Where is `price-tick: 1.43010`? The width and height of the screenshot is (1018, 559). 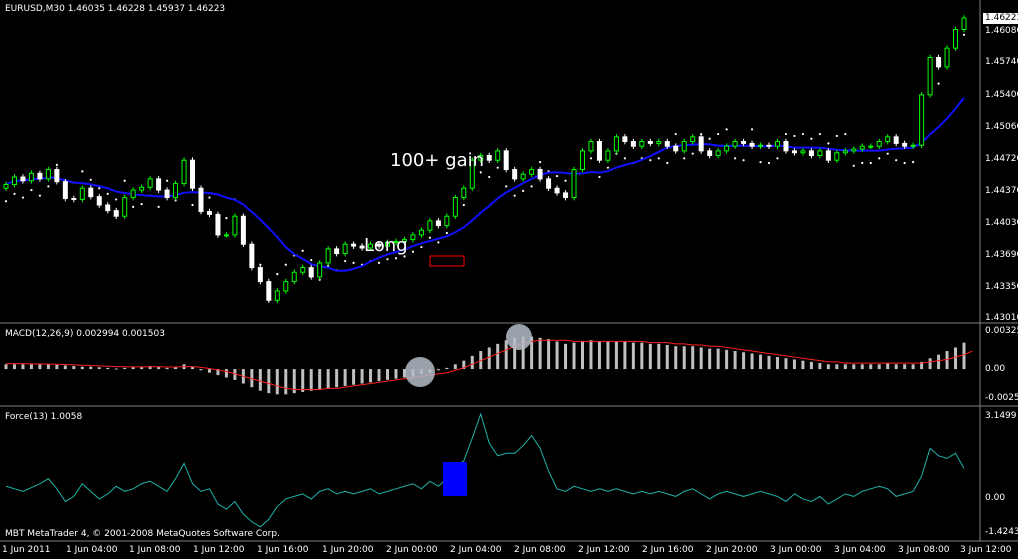 price-tick: 1.43010 is located at coordinates (1001, 318).